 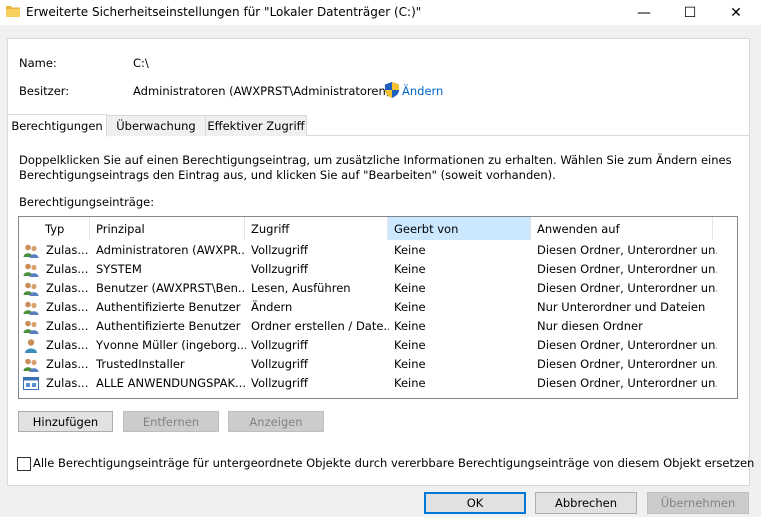 What do you see at coordinates (698, 503) in the screenshot?
I see `apply-button: Übernehmen` at bounding box center [698, 503].